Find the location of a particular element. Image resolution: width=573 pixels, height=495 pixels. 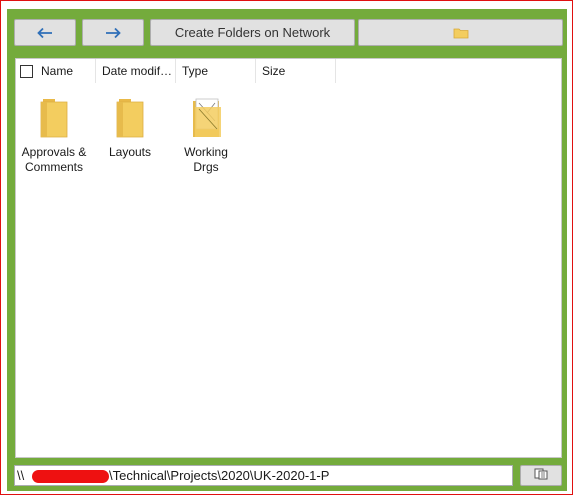

path-text: \Technical\Projects\2020\UK-2020-1-P is located at coordinates (219, 475).